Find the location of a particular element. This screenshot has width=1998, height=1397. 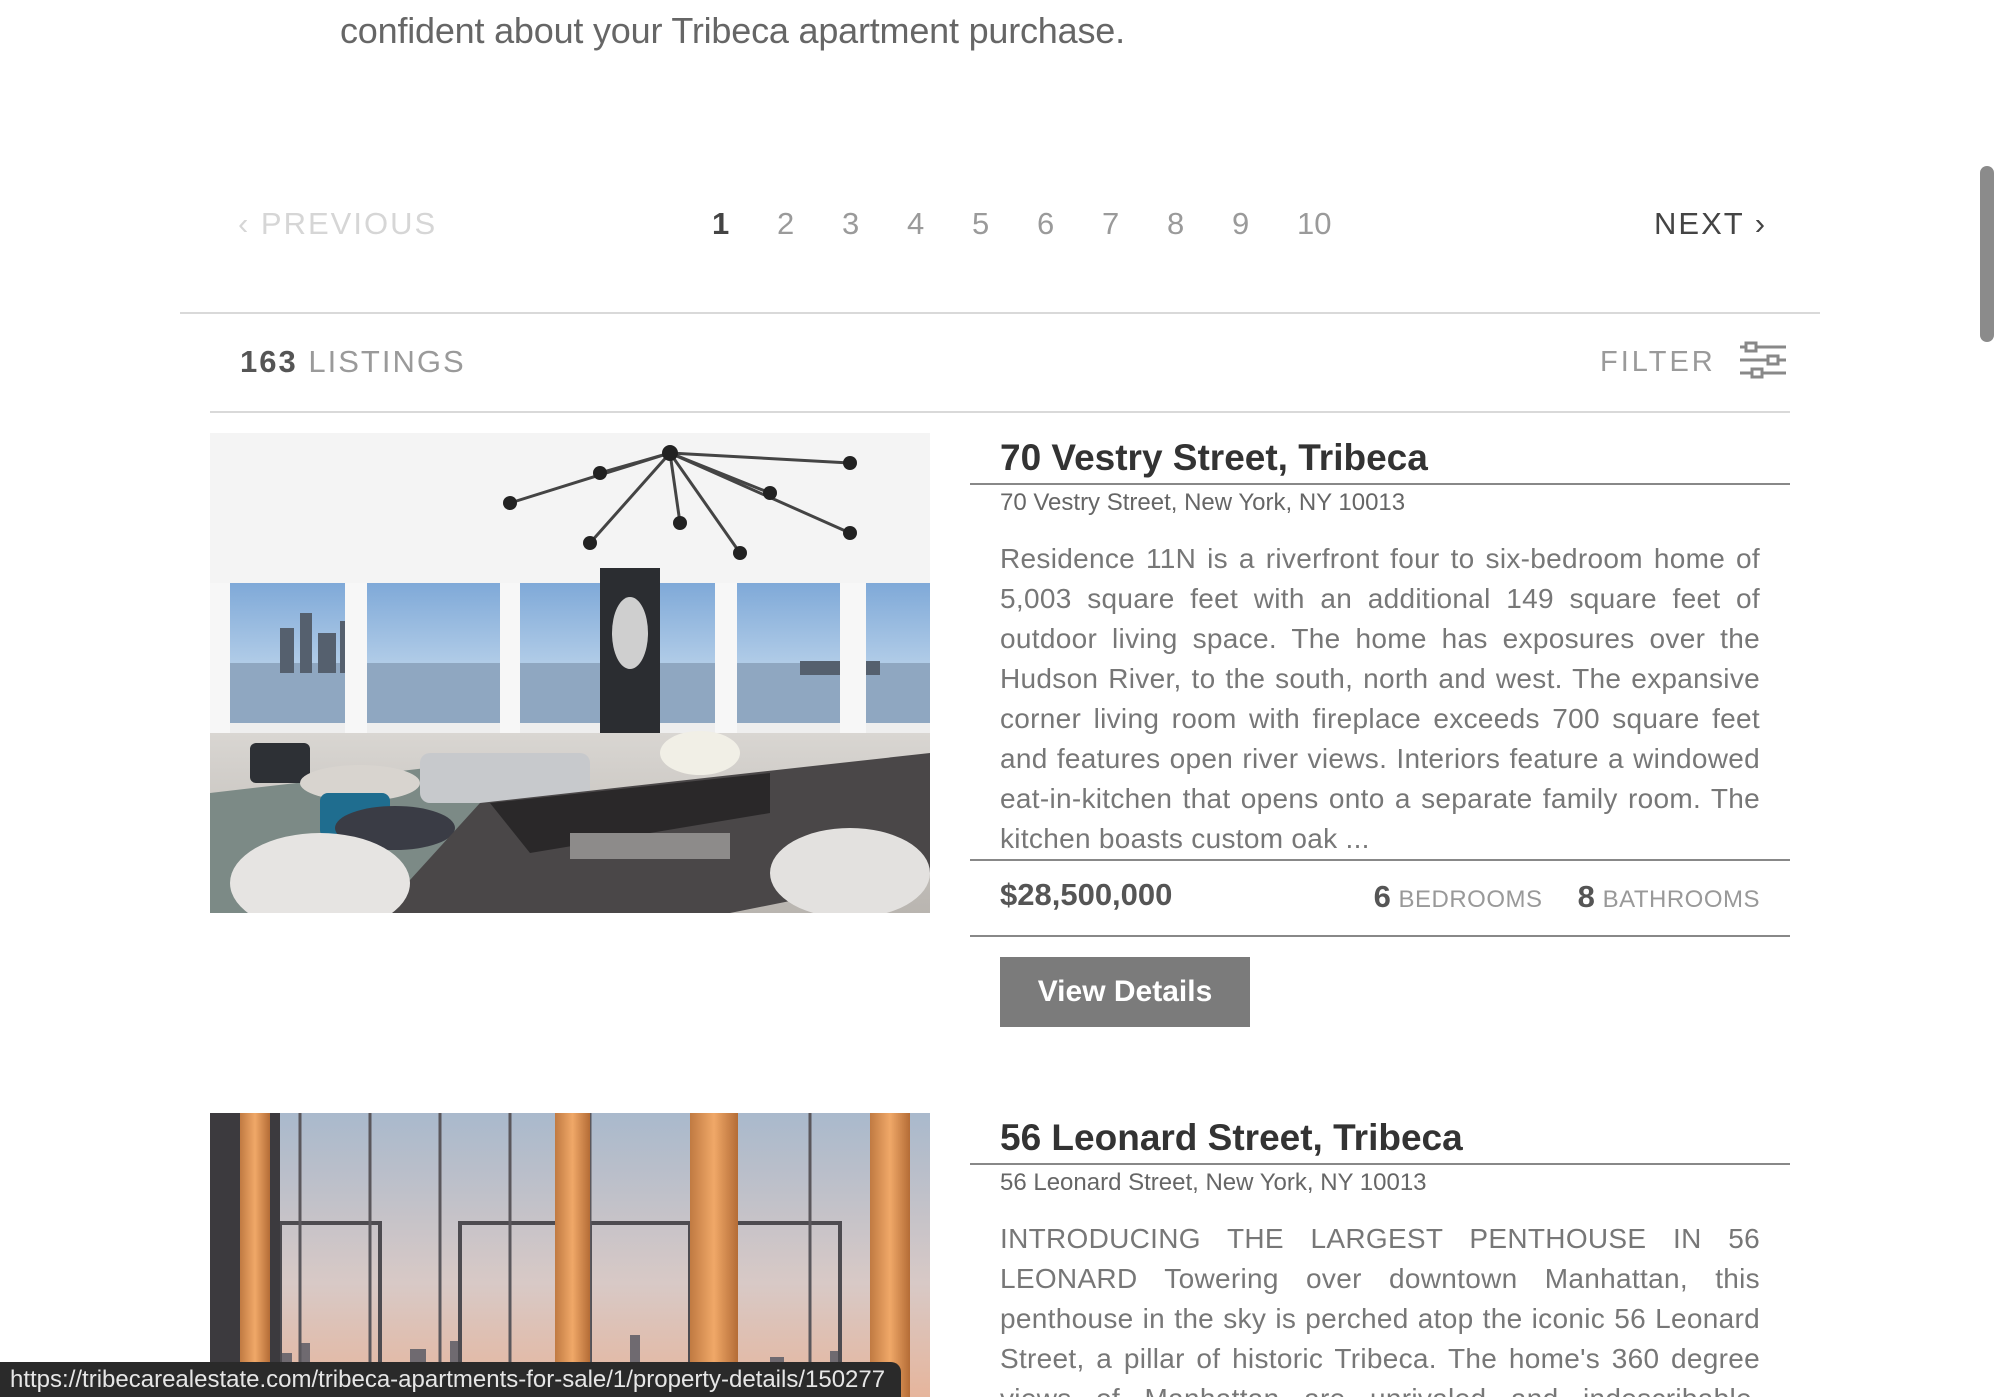

page-link-8: 8 is located at coordinates (1199, 224).